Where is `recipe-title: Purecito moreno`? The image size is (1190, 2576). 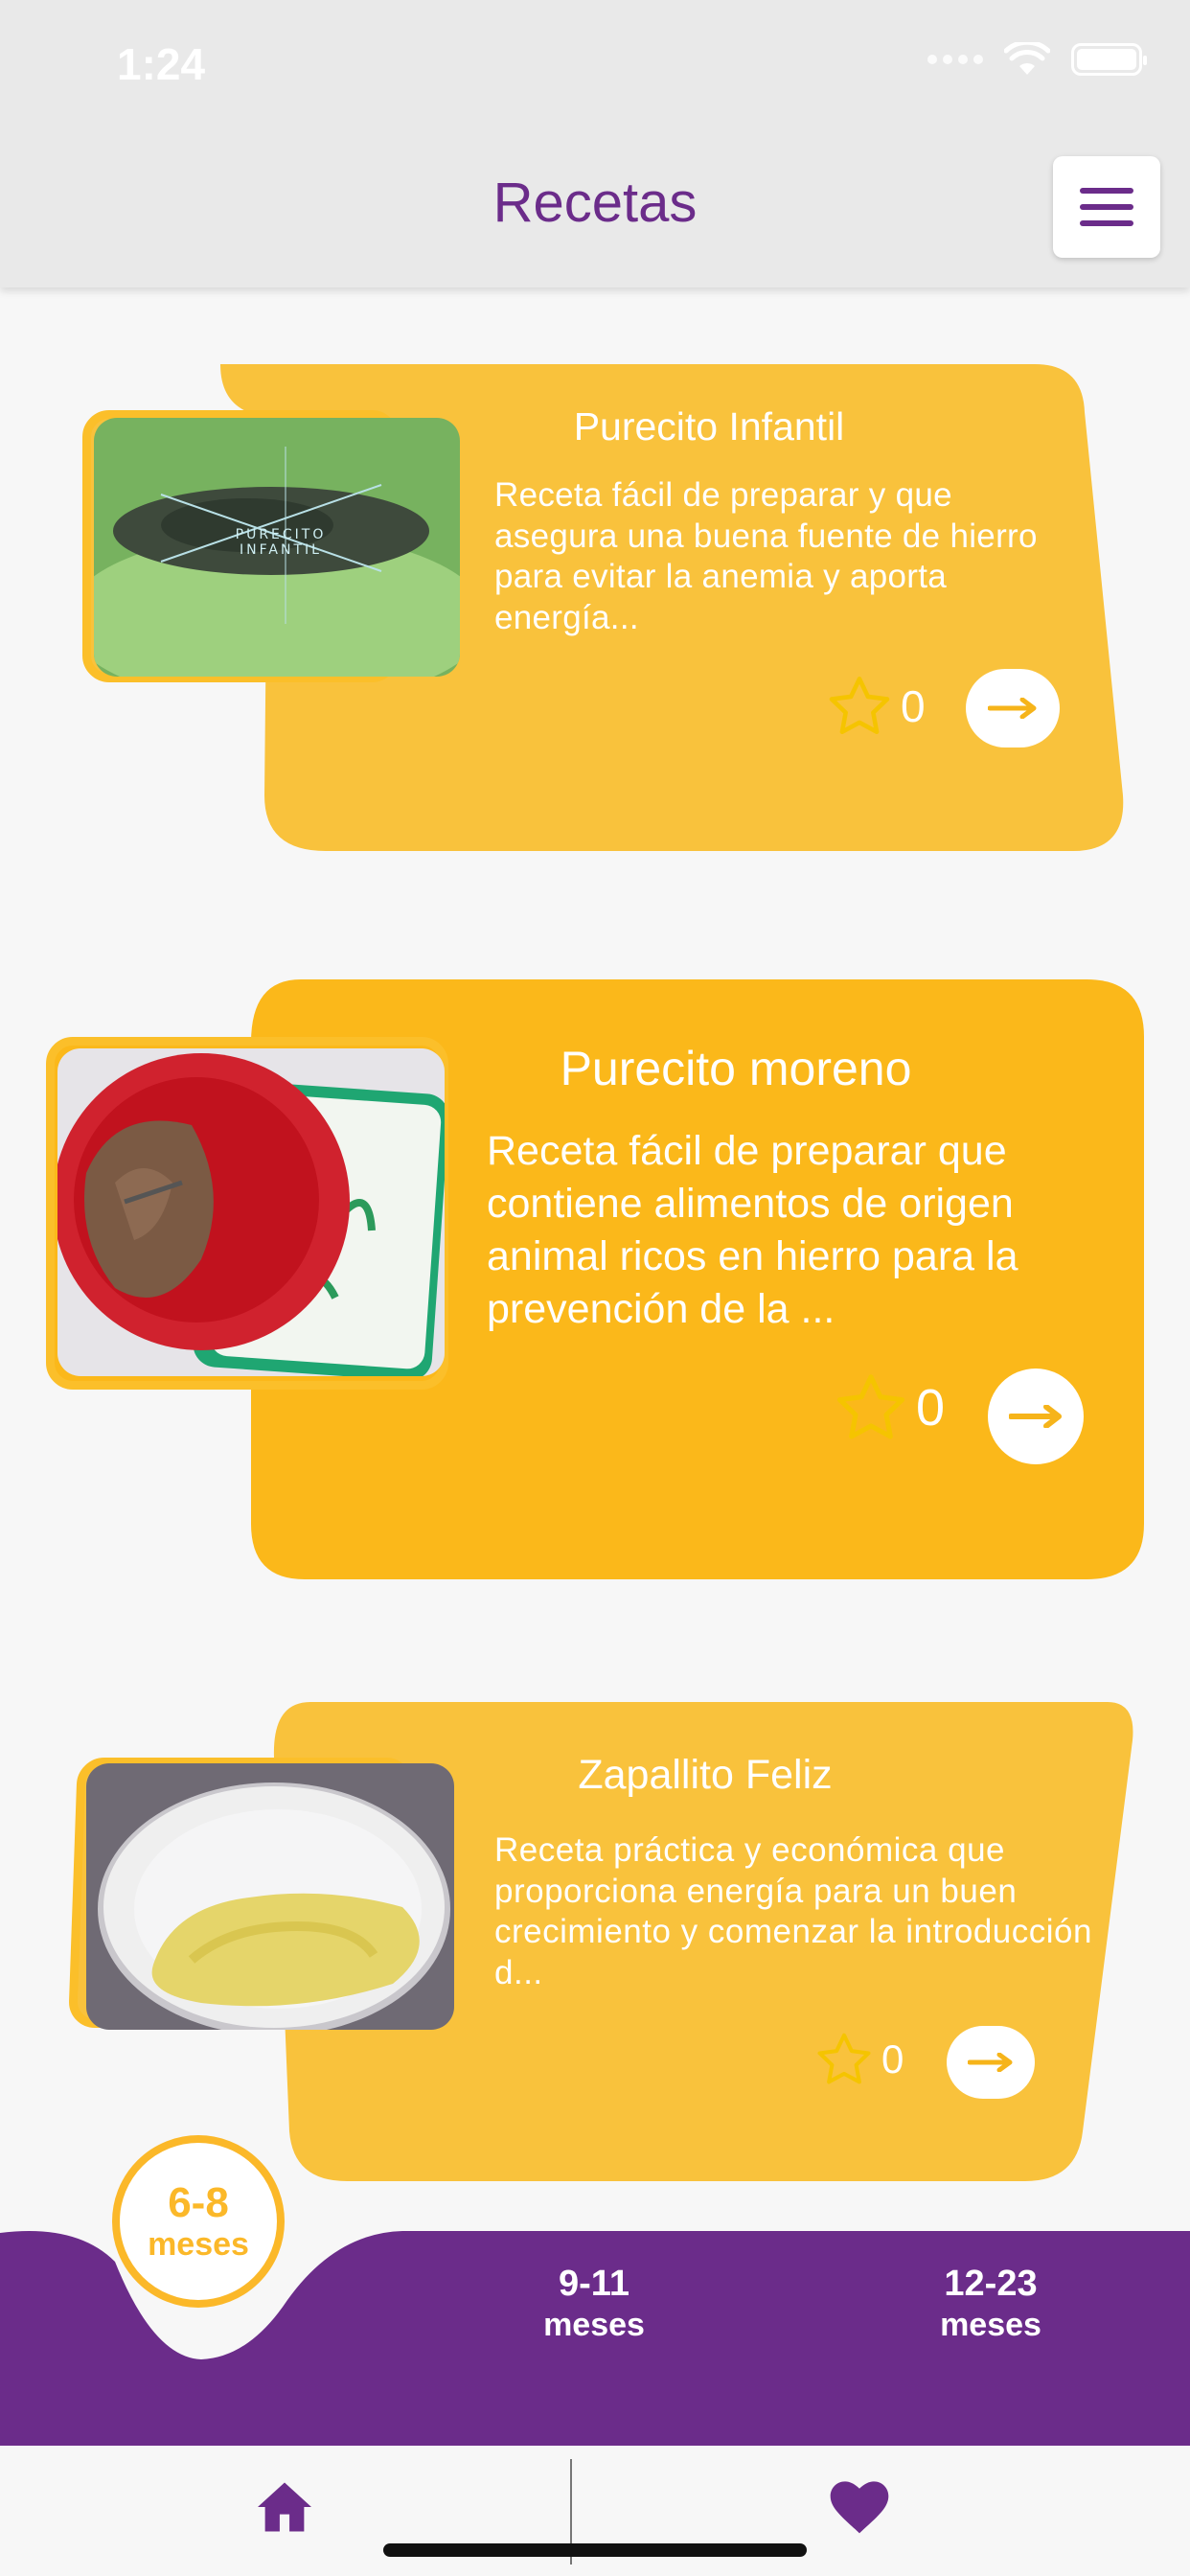 recipe-title: Purecito moreno is located at coordinates (736, 1068).